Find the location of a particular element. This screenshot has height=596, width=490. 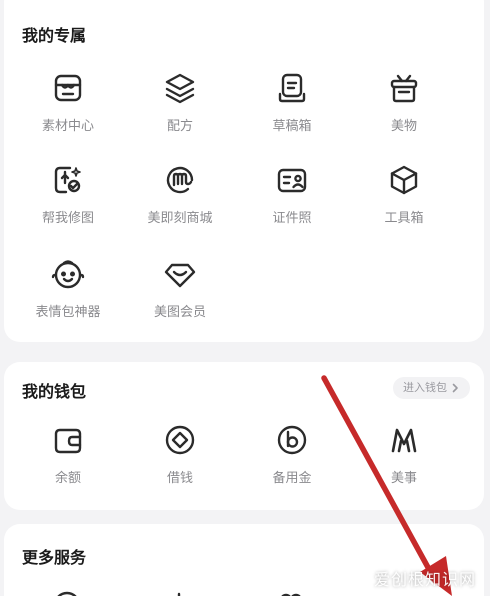

grid-item-reserve-fund: 备用金 is located at coordinates (292, 454).